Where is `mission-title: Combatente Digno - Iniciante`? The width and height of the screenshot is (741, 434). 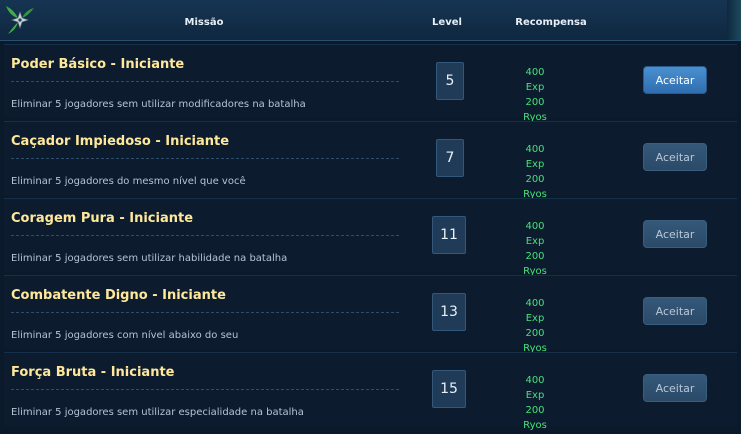 mission-title: Combatente Digno - Iniciante is located at coordinates (118, 295).